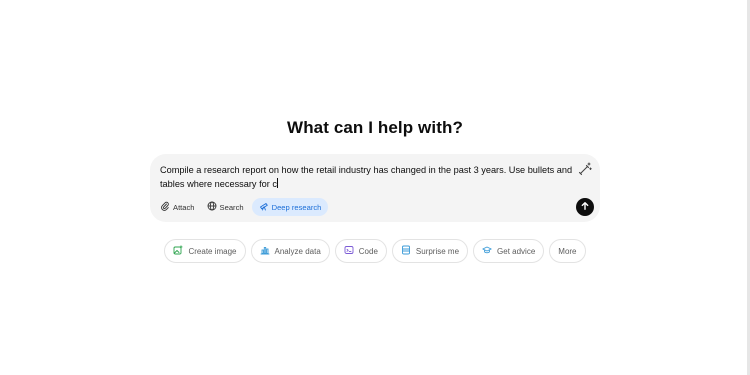 The width and height of the screenshot is (750, 375). What do you see at coordinates (297, 251) in the screenshot?
I see `analyze-data-label: Analyze data` at bounding box center [297, 251].